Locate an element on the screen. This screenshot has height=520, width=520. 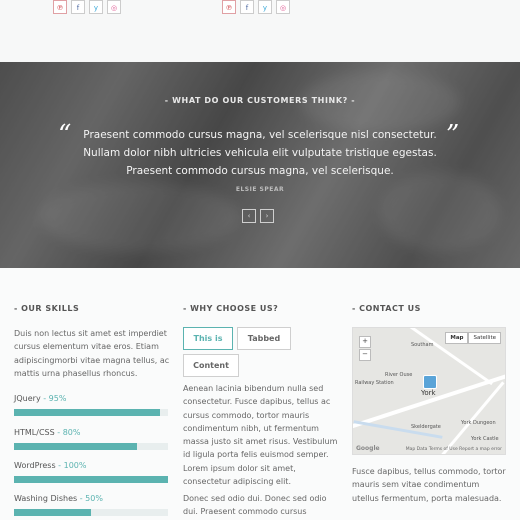
map-label: York Dungeon is located at coordinates (478, 423).